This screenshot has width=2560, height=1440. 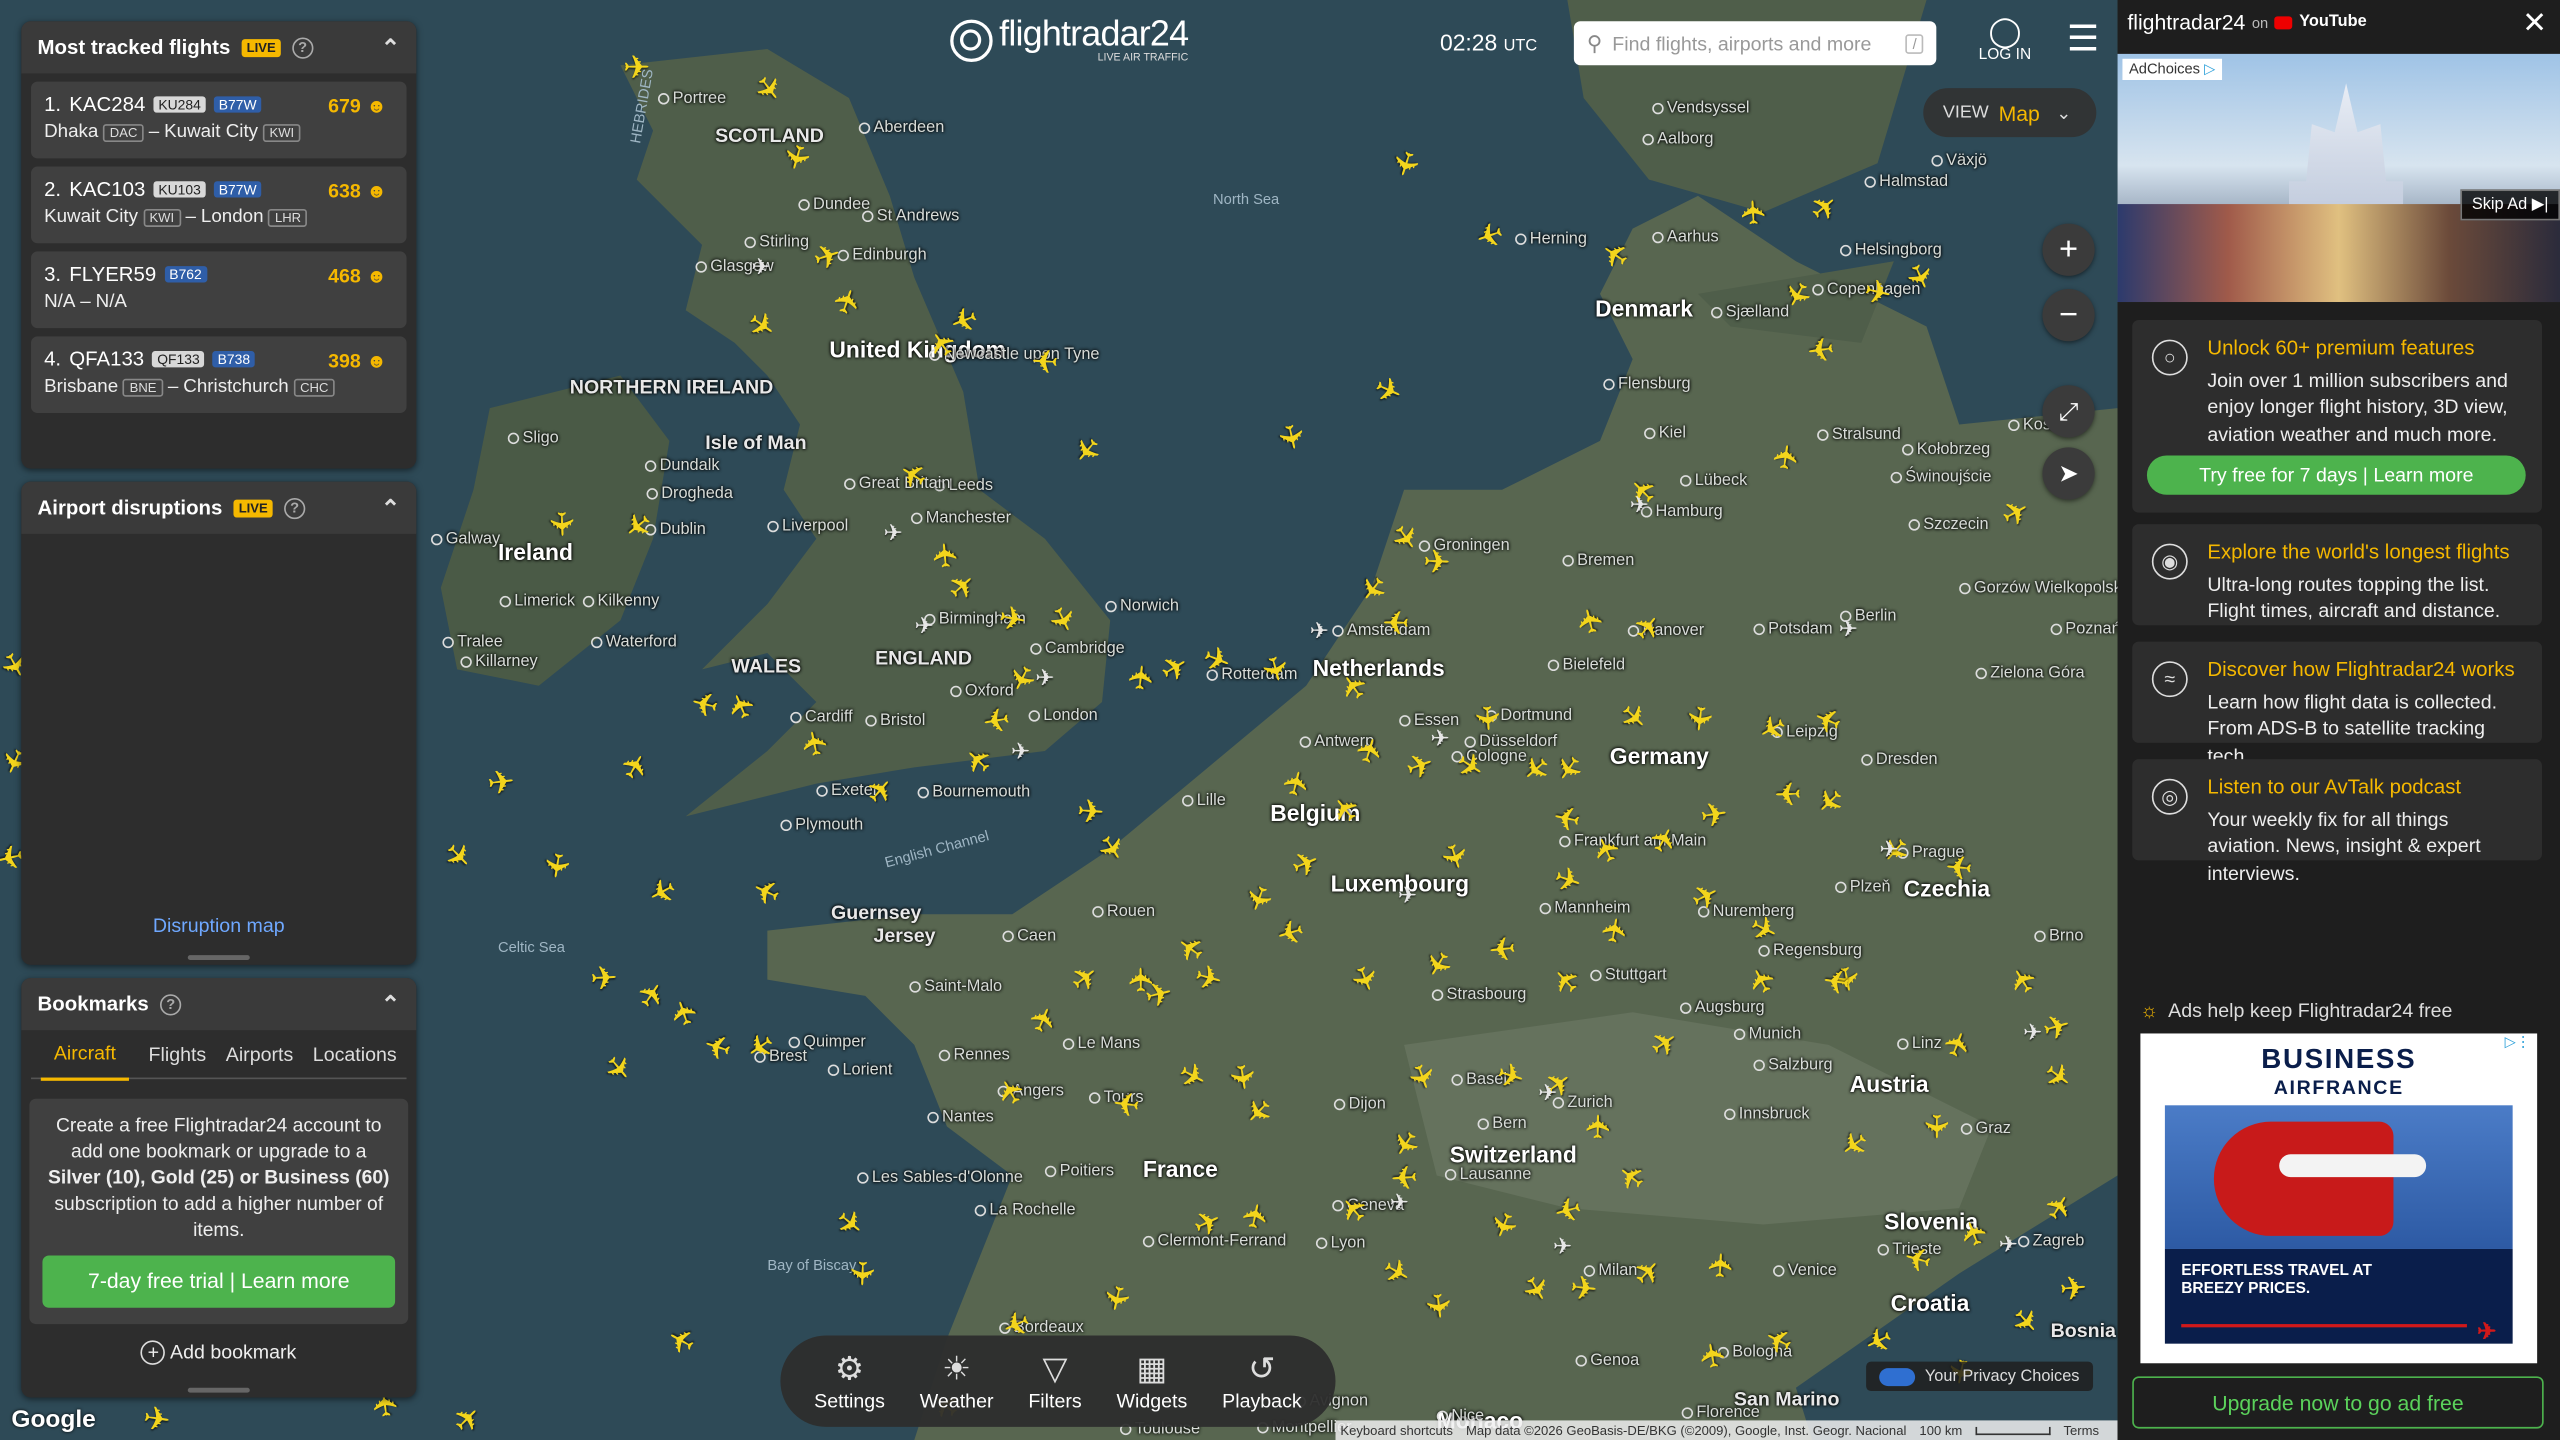 I want to click on login-button: ◯ LOG IN, so click(x=2005, y=39).